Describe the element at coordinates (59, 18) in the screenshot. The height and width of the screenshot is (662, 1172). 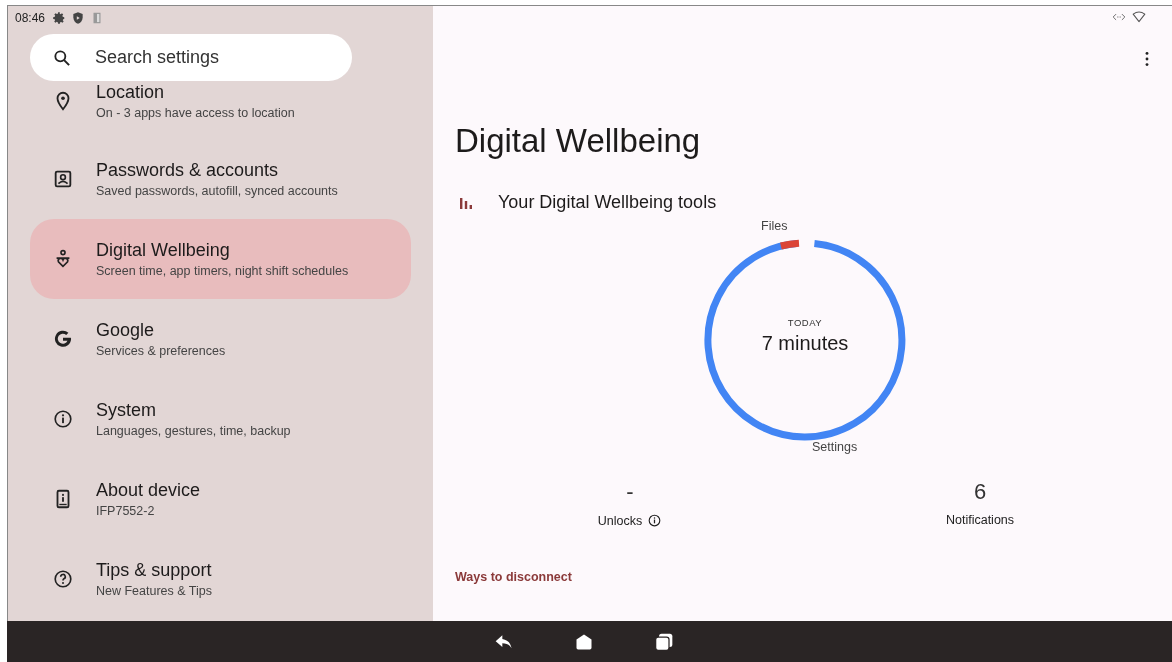
I see `gear-icon` at that location.